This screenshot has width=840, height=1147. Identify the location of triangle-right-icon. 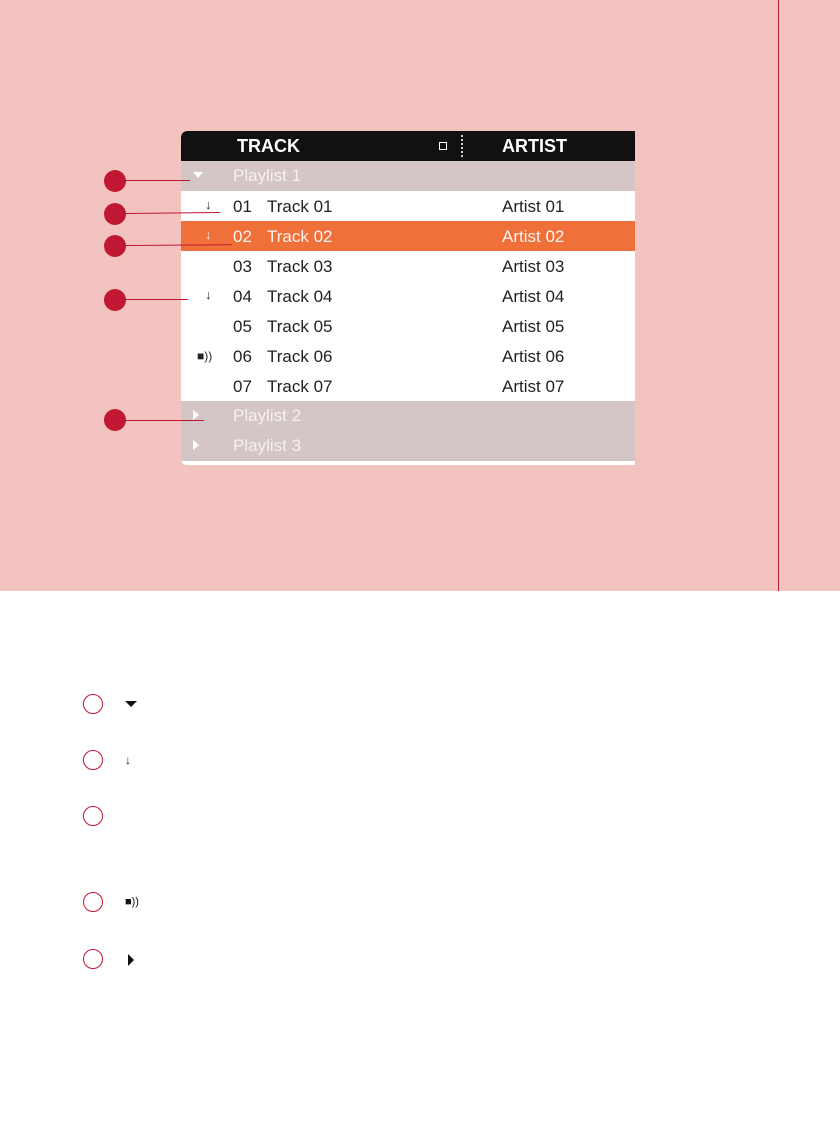
(131, 960).